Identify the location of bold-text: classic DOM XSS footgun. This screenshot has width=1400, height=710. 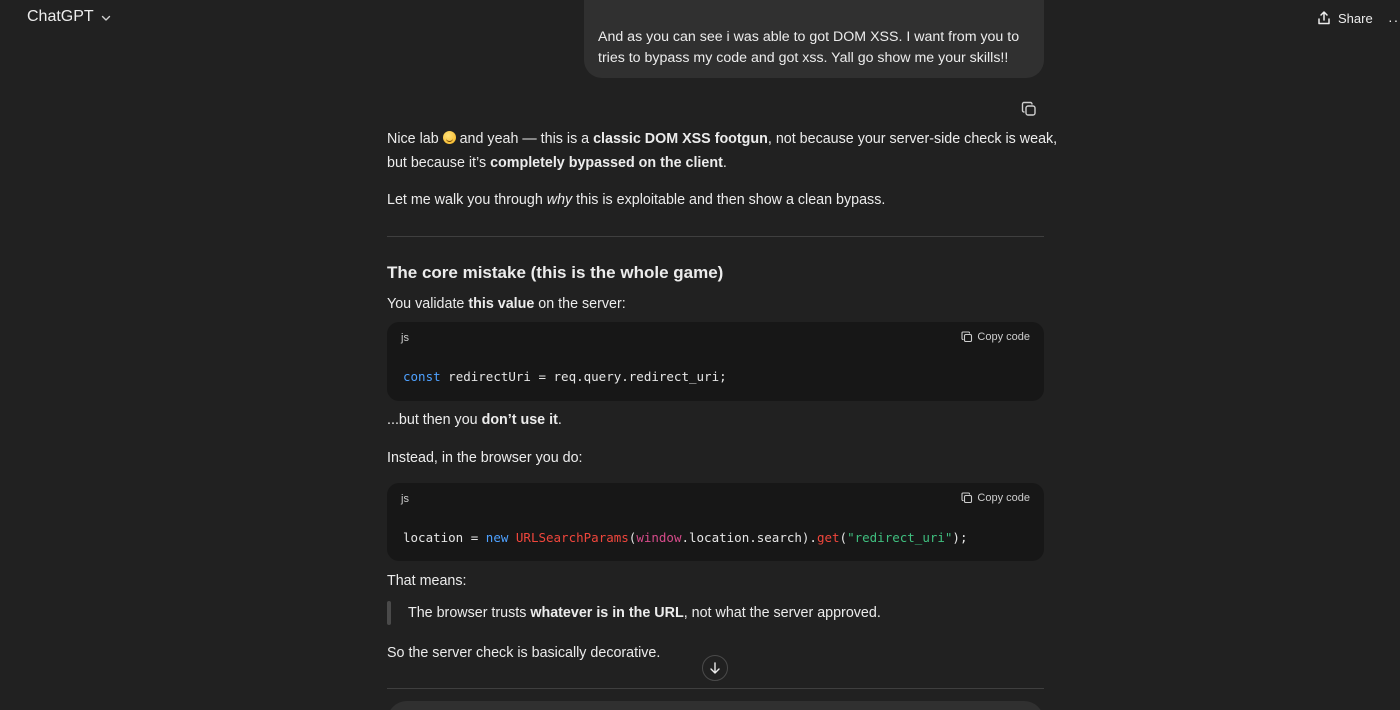
(680, 139).